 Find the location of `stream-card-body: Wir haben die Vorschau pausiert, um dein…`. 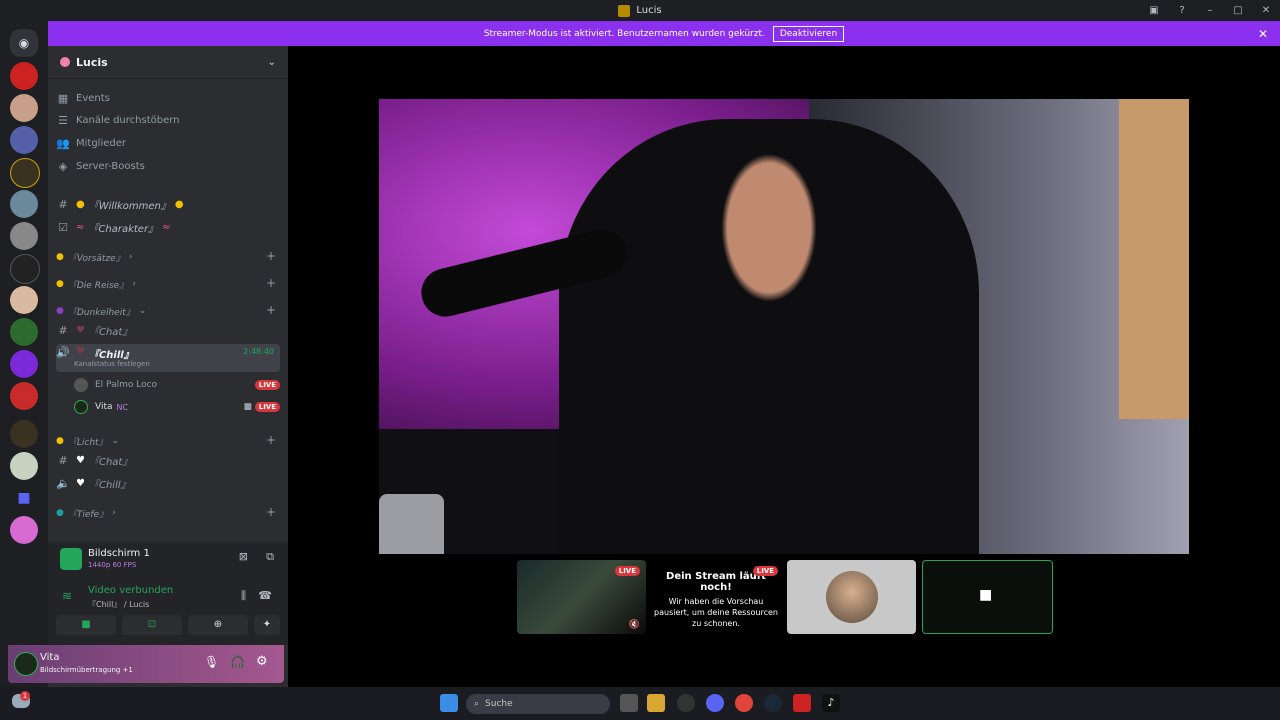

stream-card-body: Wir haben die Vorschau pausiert, um dein… is located at coordinates (716, 612).